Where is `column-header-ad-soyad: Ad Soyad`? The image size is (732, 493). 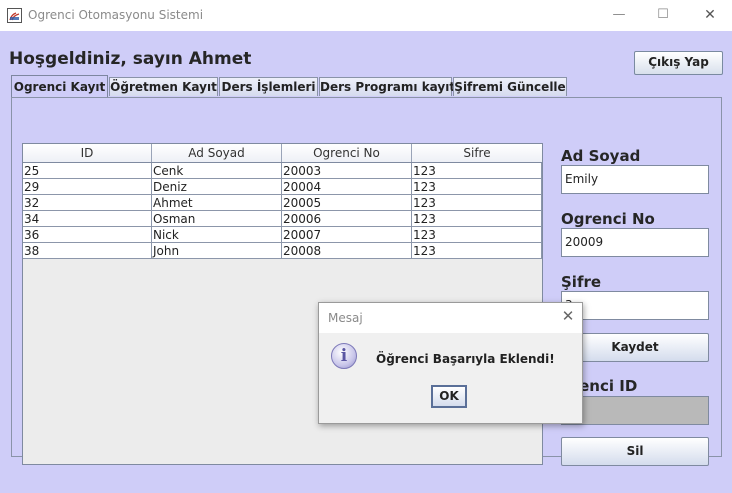
column-header-ad-soyad: Ad Soyad is located at coordinates (217, 153).